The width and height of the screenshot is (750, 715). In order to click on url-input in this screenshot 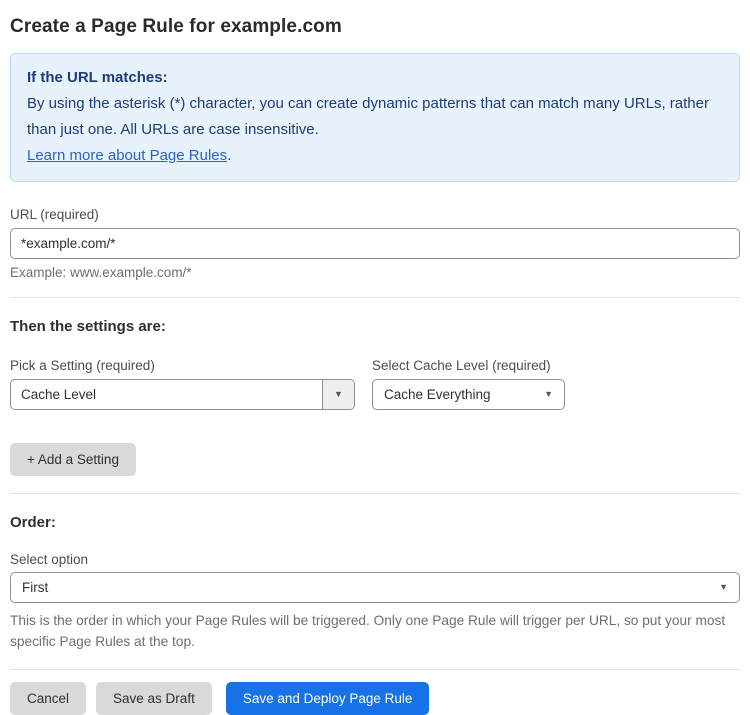, I will do `click(375, 243)`.